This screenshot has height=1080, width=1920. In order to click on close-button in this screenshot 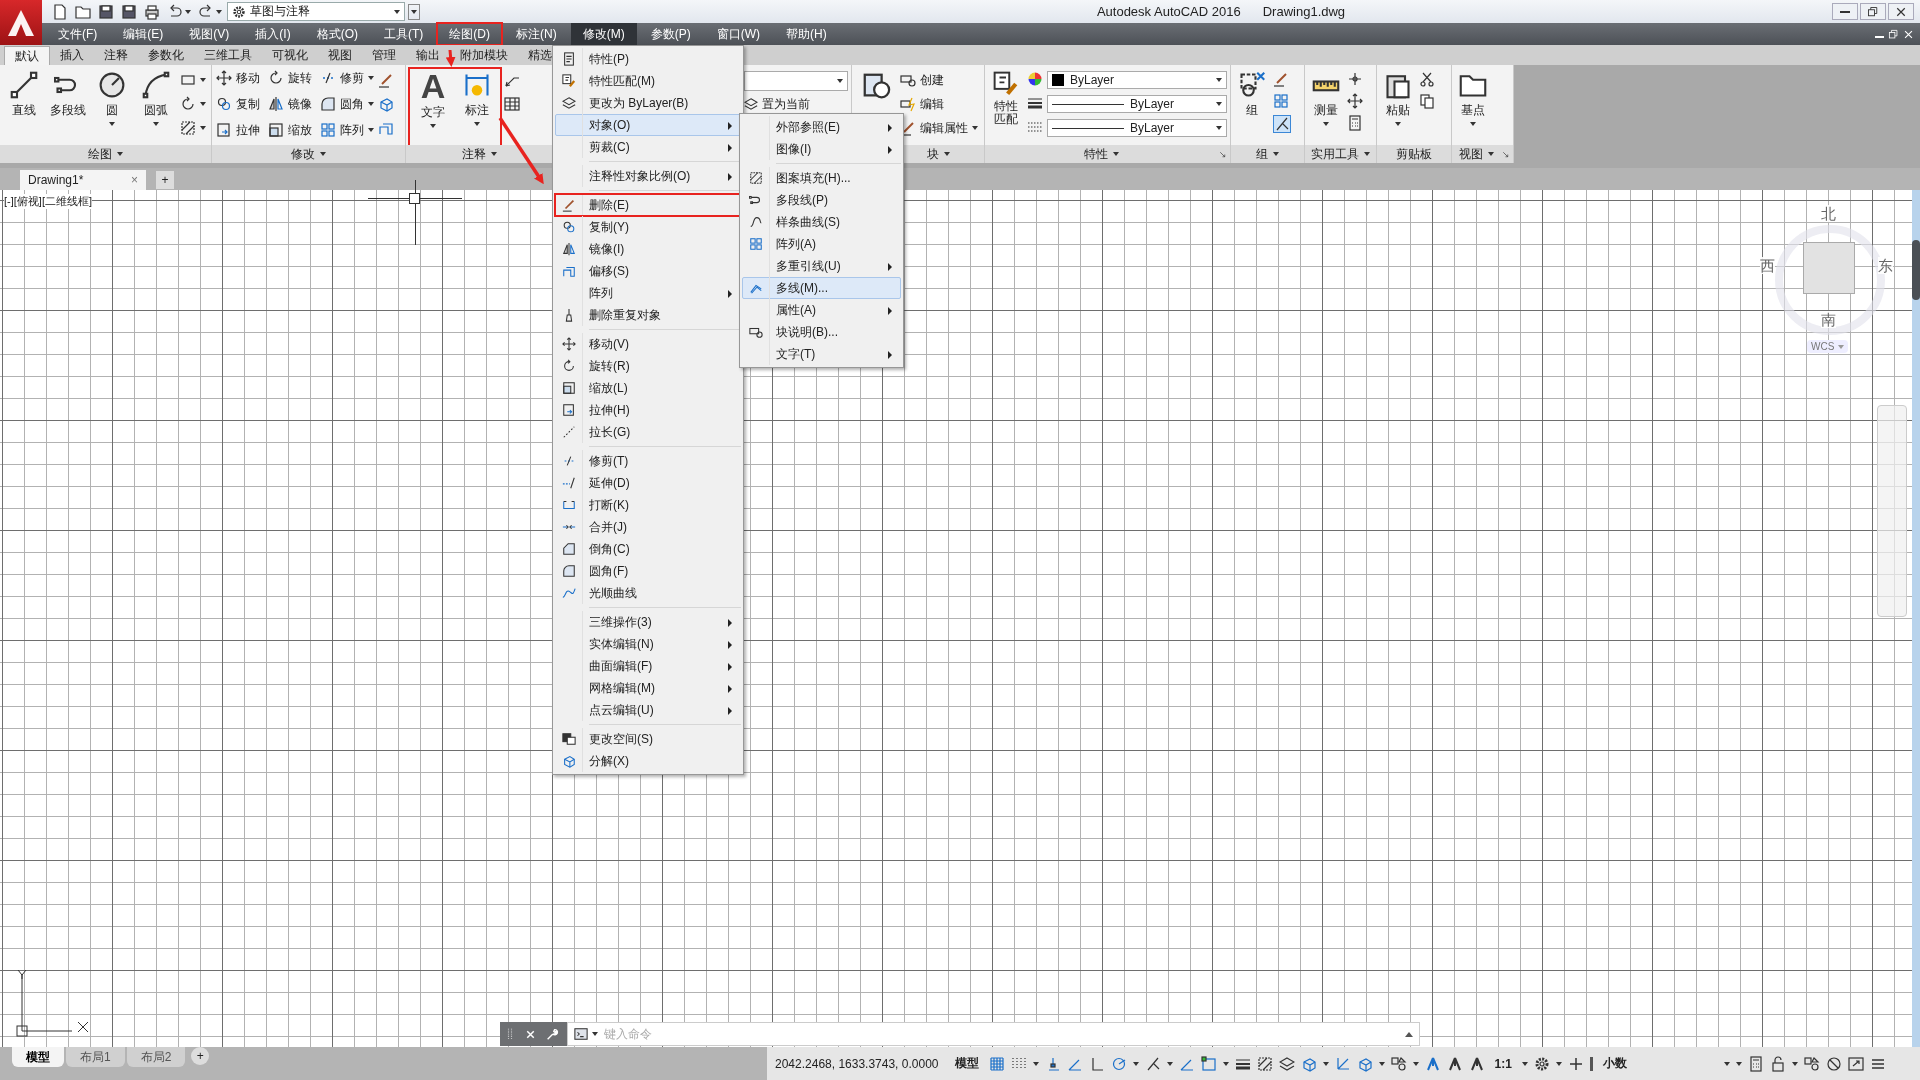, I will do `click(1901, 11)`.